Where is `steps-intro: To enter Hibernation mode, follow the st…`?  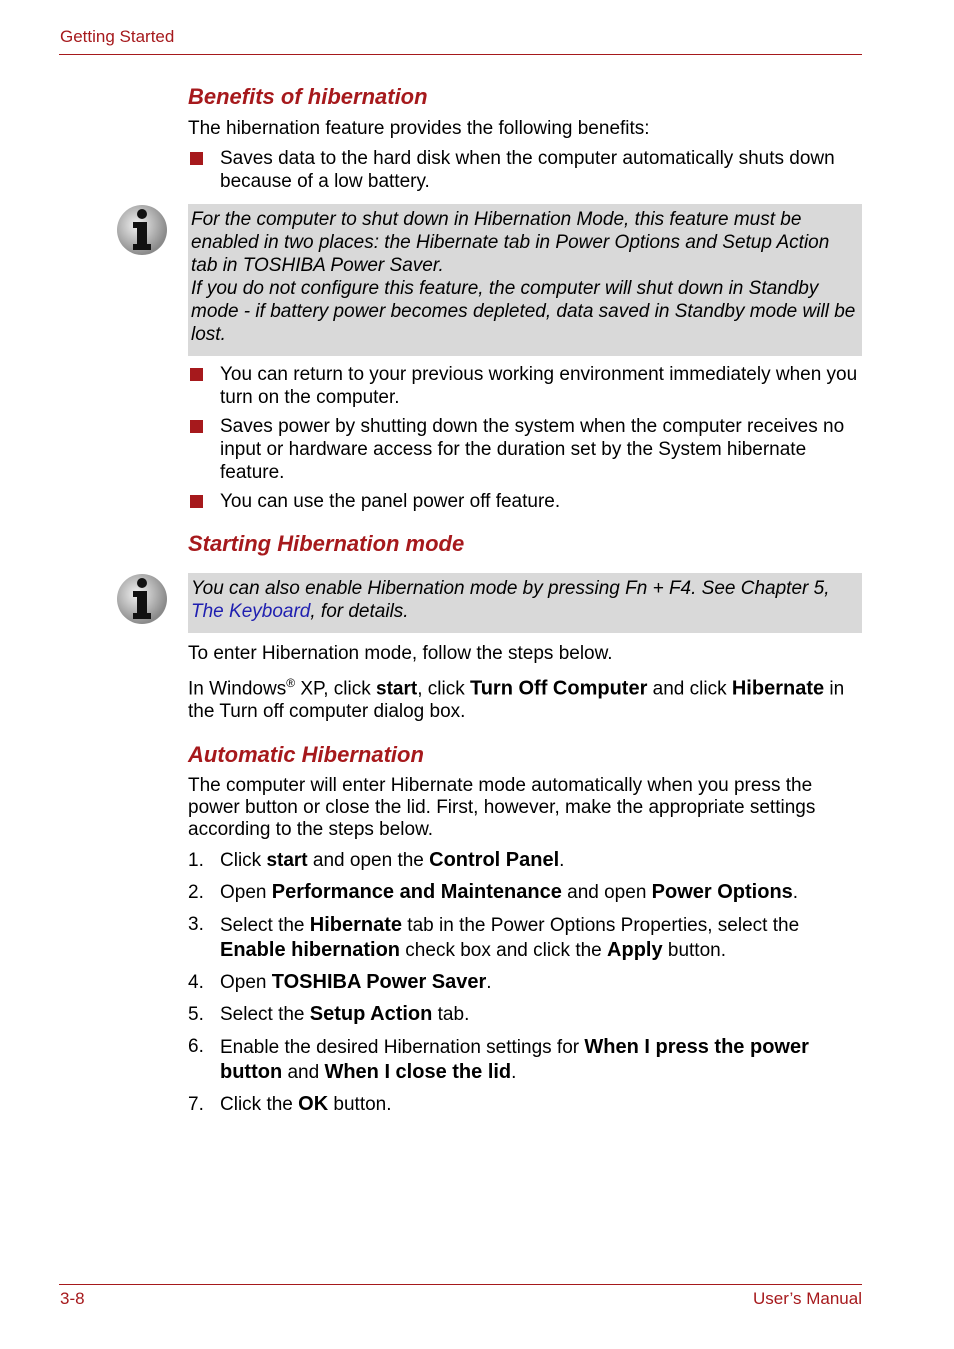 steps-intro: To enter Hibernation mode, follow the st… is located at coordinates (400, 653).